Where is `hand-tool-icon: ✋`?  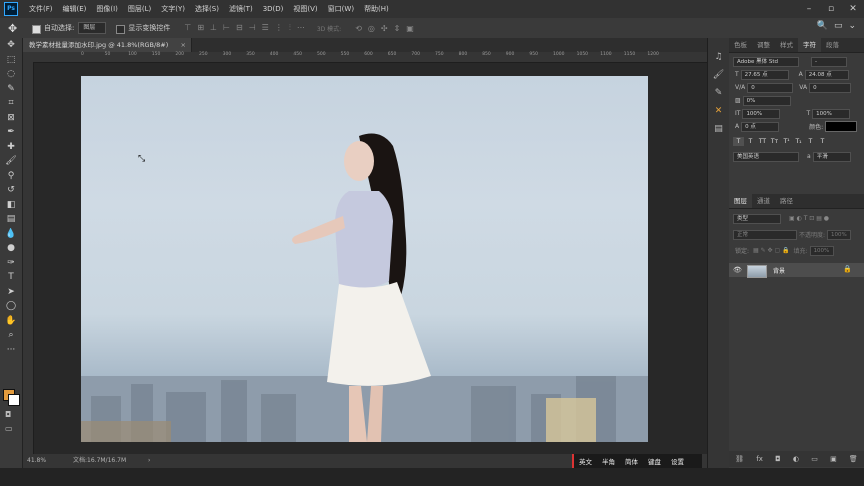
hand-tool-icon: ✋ is located at coordinates (11, 321).